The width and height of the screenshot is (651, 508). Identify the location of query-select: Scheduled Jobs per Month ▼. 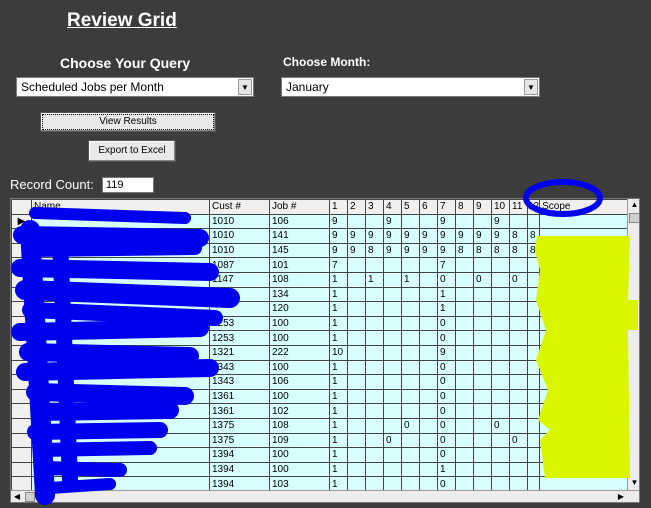
(135, 87).